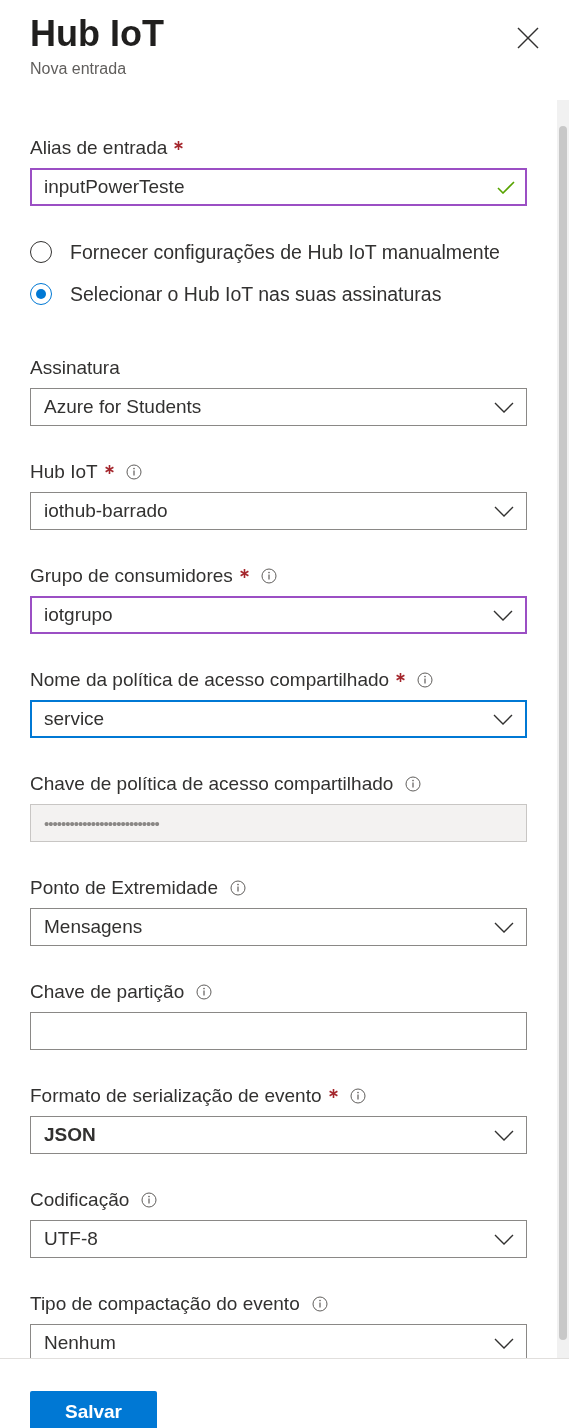 The height and width of the screenshot is (1428, 569). I want to click on field-label: Tipo de compactação do evento, so click(165, 1304).